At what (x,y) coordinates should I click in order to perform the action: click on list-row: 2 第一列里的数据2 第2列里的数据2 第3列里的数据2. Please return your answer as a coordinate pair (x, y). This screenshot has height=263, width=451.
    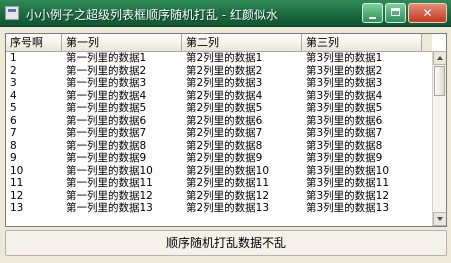
    Looking at the image, I should click on (219, 71).